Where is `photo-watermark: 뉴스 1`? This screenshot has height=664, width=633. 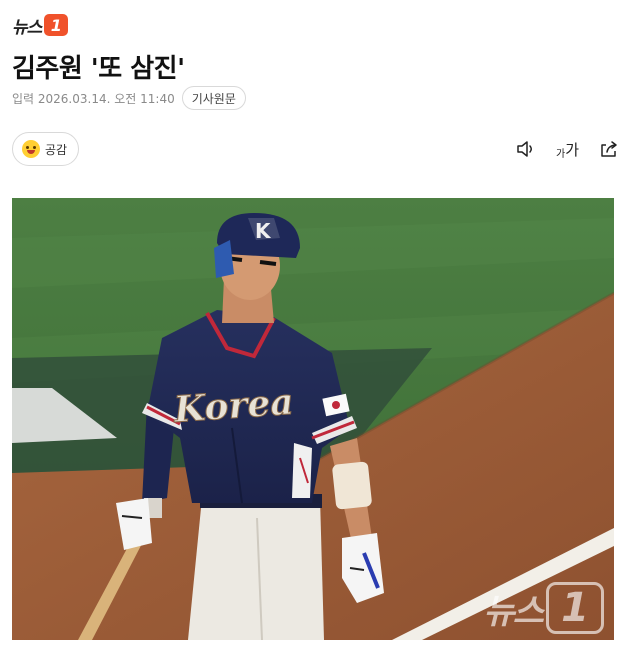
photo-watermark: 뉴스 1 is located at coordinates (543, 608).